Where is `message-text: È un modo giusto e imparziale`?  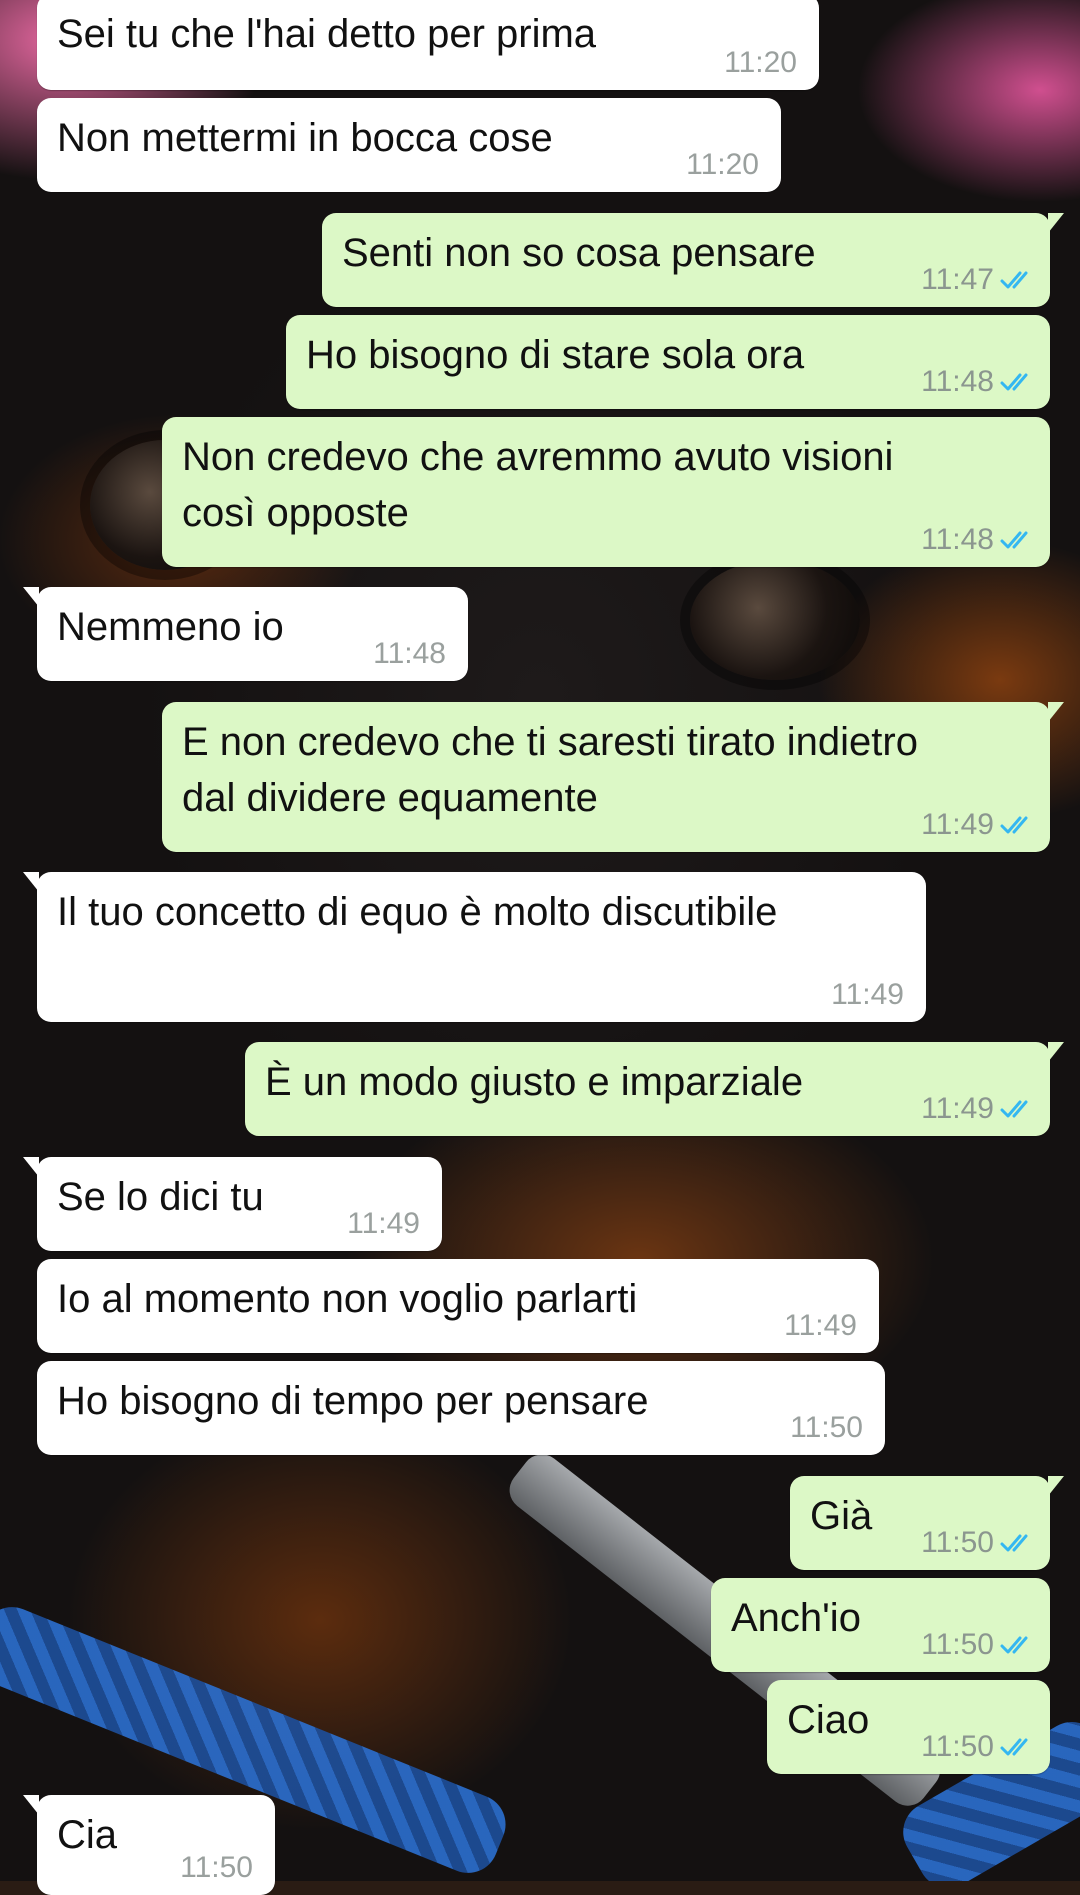
message-text: È un modo giusto e imparziale is located at coordinates (534, 1082).